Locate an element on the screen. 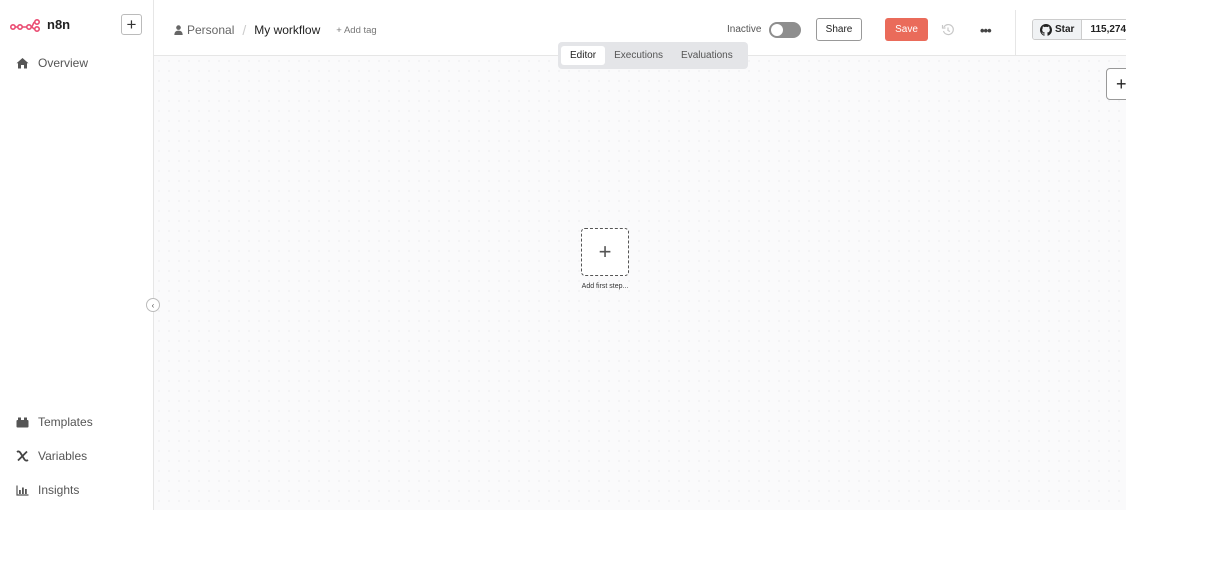 Image resolution: width=1210 pixels, height=580 pixels. sidebar-item-insights: Insights is located at coordinates (47, 490).